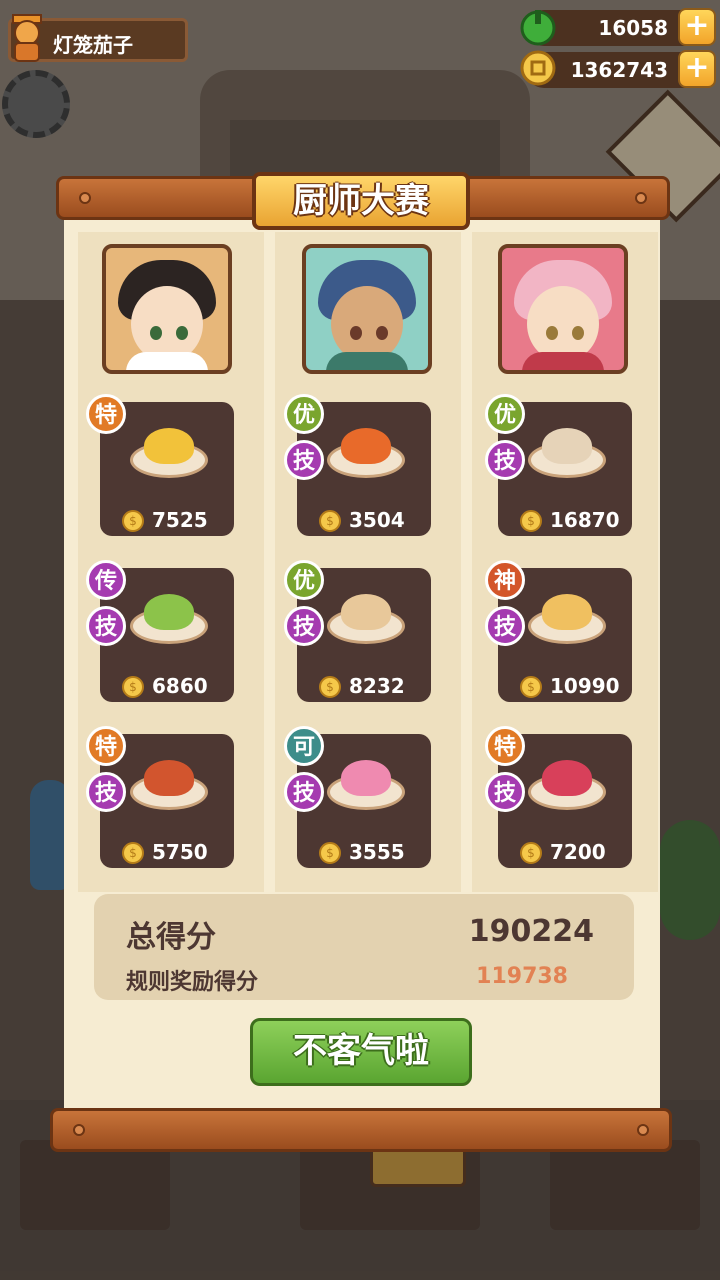 The height and width of the screenshot is (1280, 720). I want to click on coin-counter: 1362743 +, so click(618, 69).